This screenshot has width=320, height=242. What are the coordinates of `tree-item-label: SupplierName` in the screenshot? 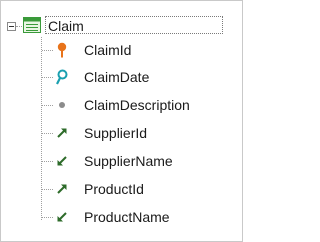 It's located at (128, 161).